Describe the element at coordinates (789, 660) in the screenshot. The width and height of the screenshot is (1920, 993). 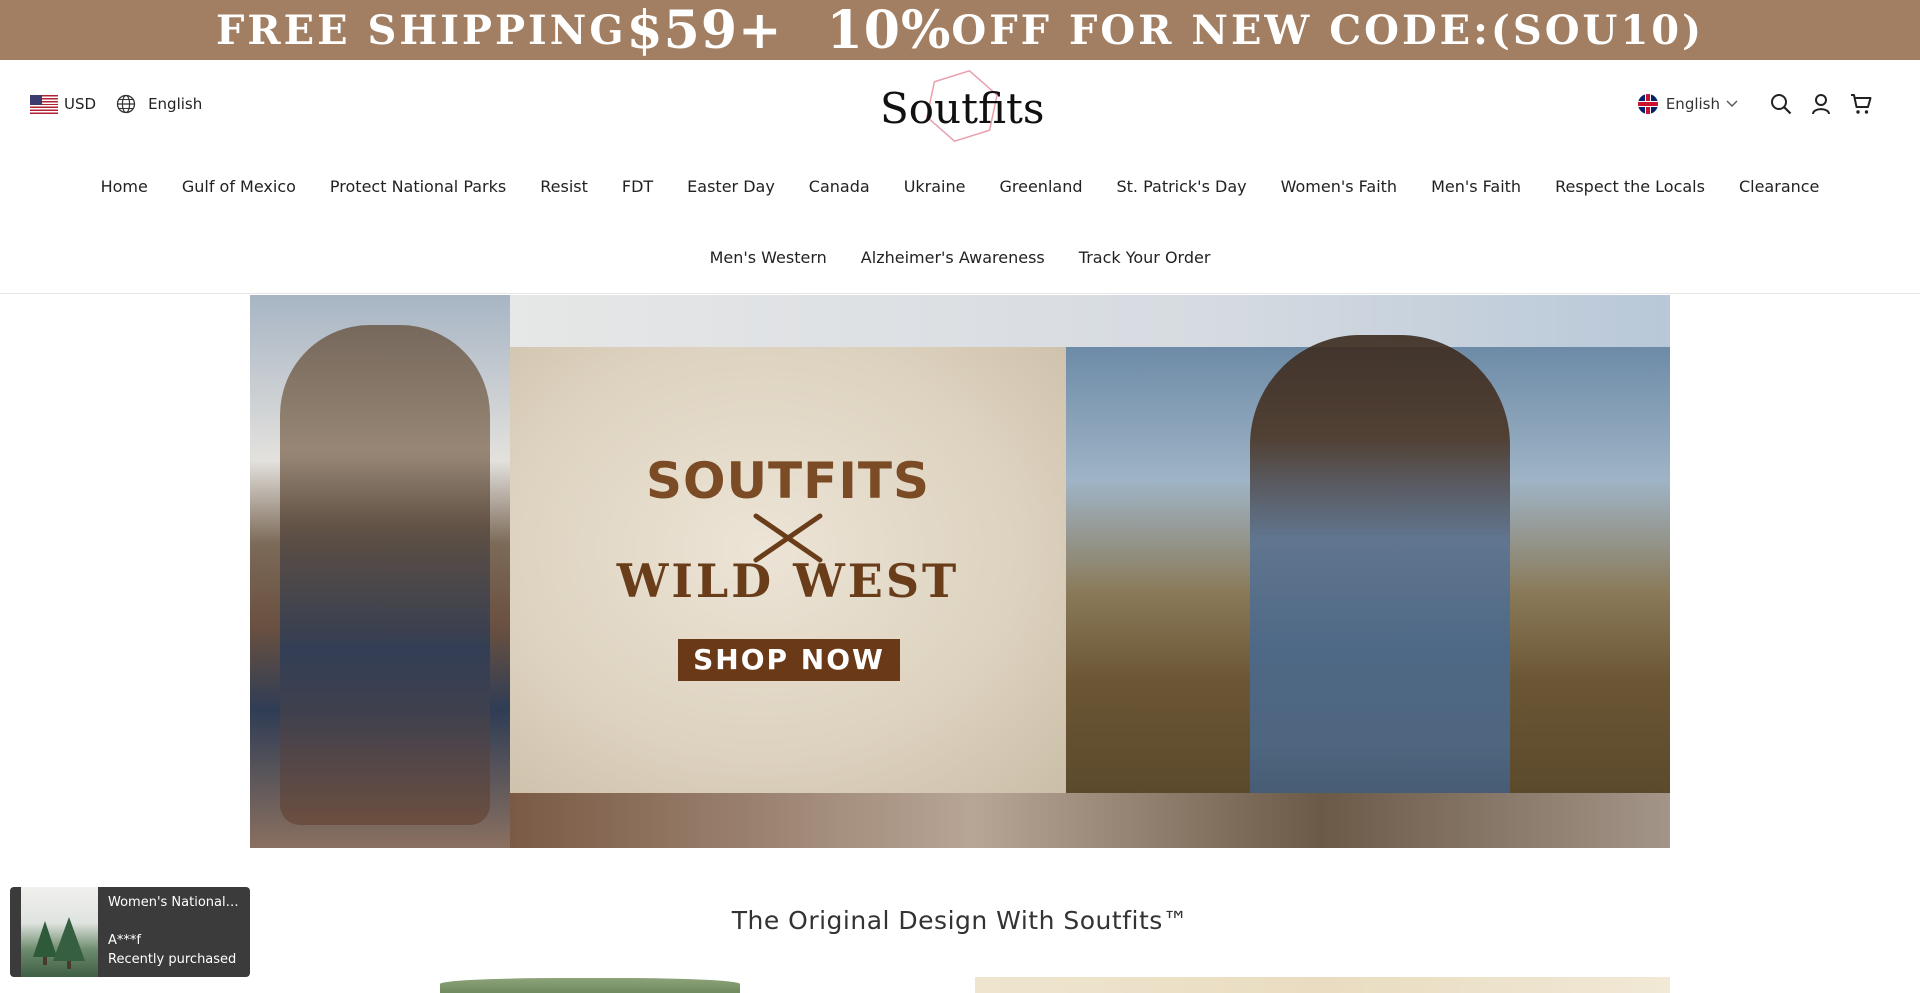
I see `shop-now-button: SHOP NOW` at that location.